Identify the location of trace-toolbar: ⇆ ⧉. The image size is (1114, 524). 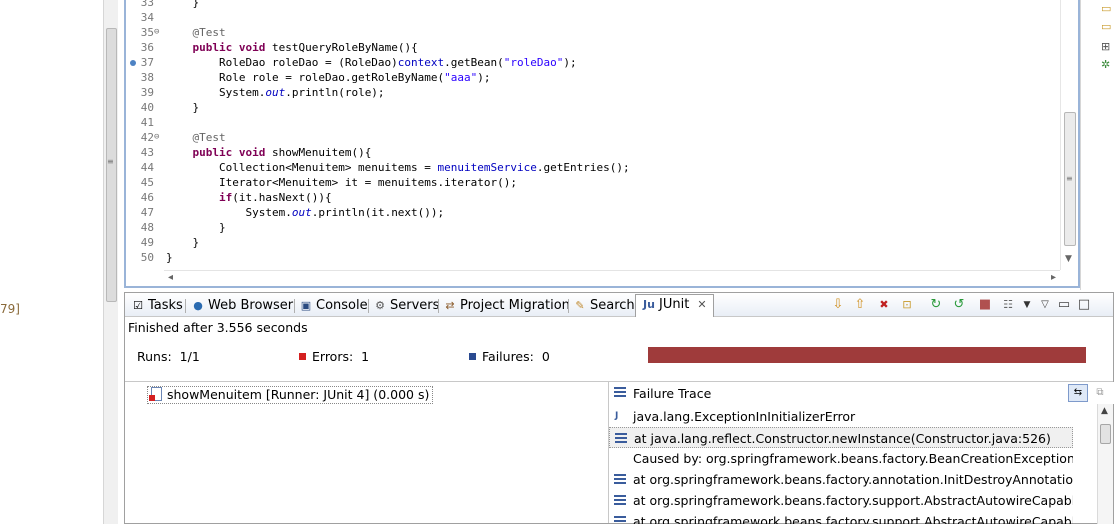
(1088, 393).